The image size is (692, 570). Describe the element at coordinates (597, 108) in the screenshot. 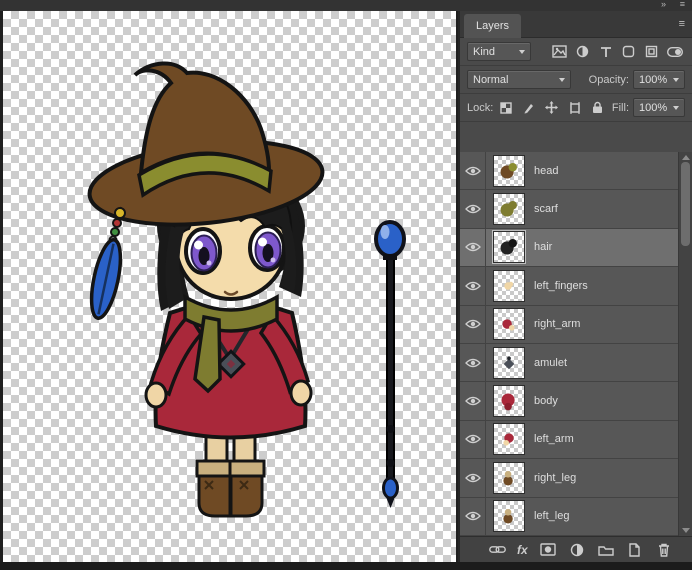

I see `lock-all-icon` at that location.